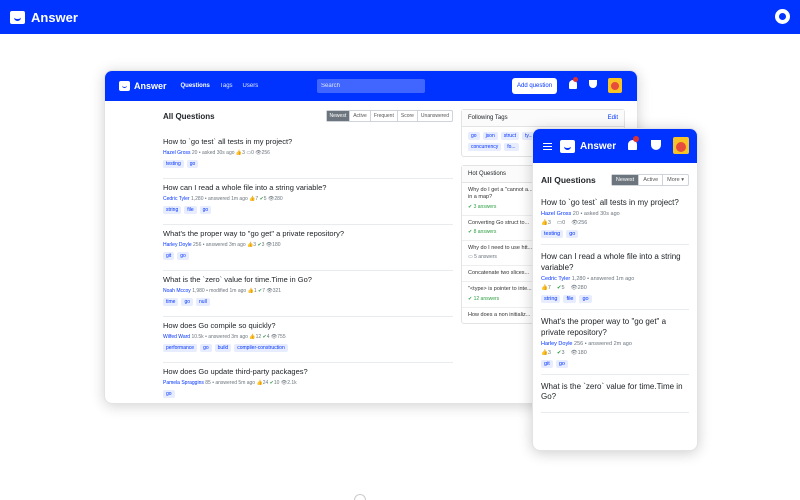  What do you see at coordinates (276, 383) in the screenshot?
I see `answer-count: 10` at bounding box center [276, 383].